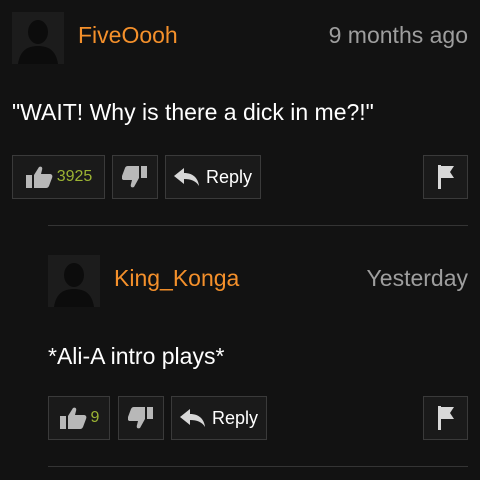  I want to click on like-count: 3925, so click(74, 176).